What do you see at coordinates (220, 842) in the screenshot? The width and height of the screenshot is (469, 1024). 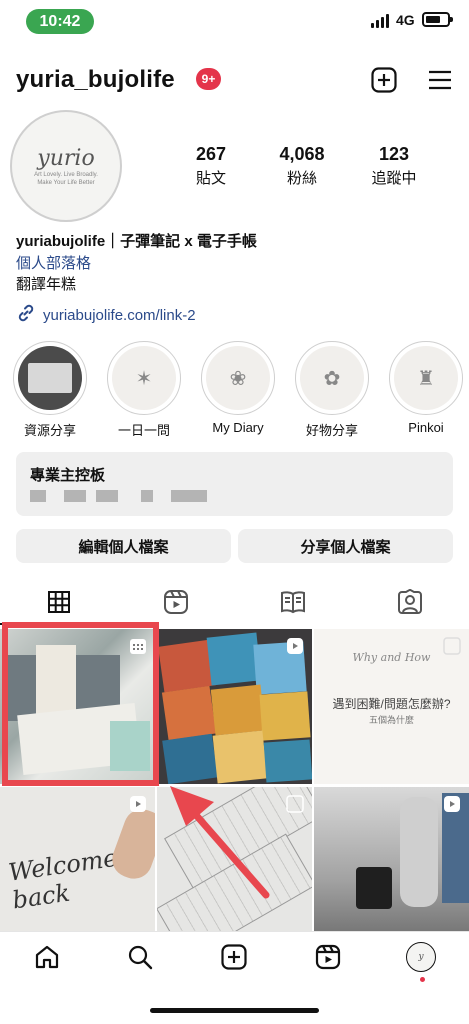 I see `annotation-arrow-icon` at bounding box center [220, 842].